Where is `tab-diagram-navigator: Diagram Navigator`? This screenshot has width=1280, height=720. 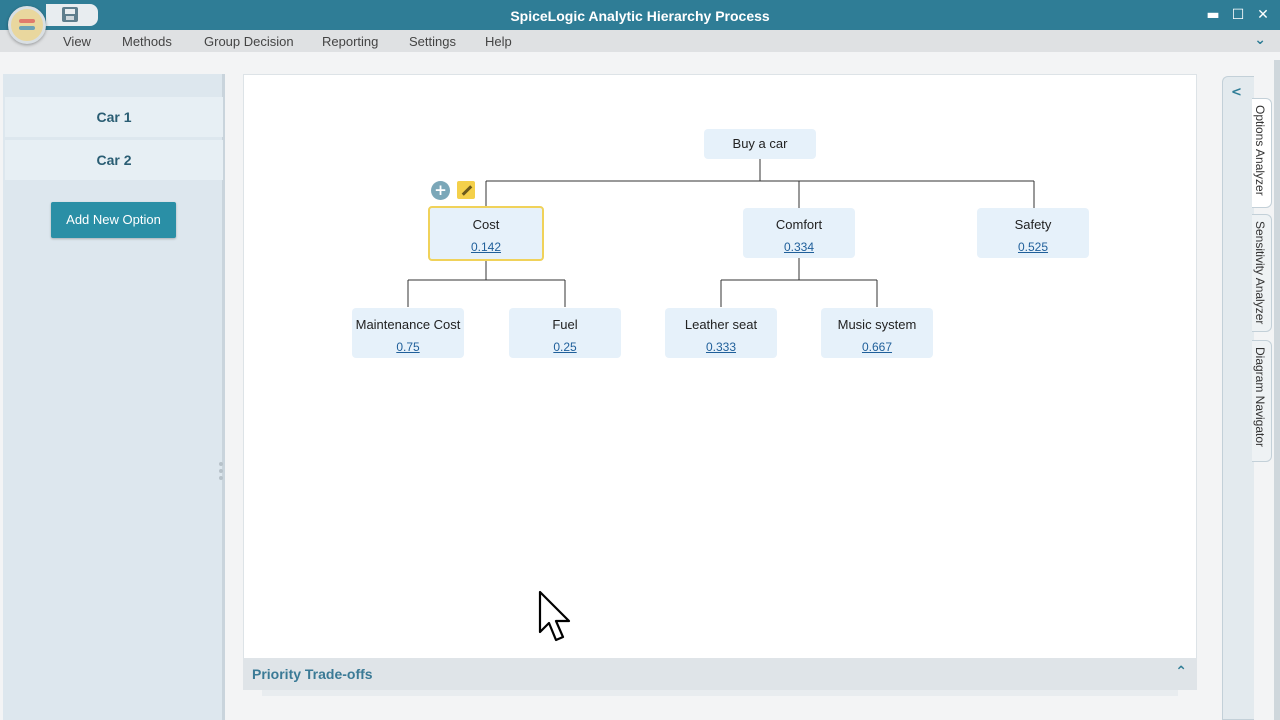
tab-diagram-navigator: Diagram Navigator is located at coordinates (1262, 401).